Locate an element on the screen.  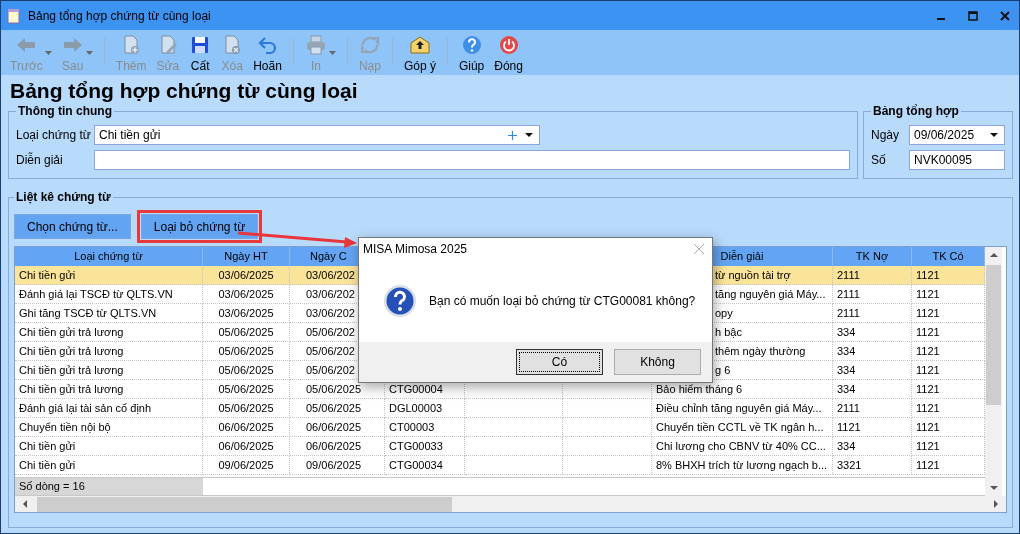
close-button is located at coordinates (1005, 15).